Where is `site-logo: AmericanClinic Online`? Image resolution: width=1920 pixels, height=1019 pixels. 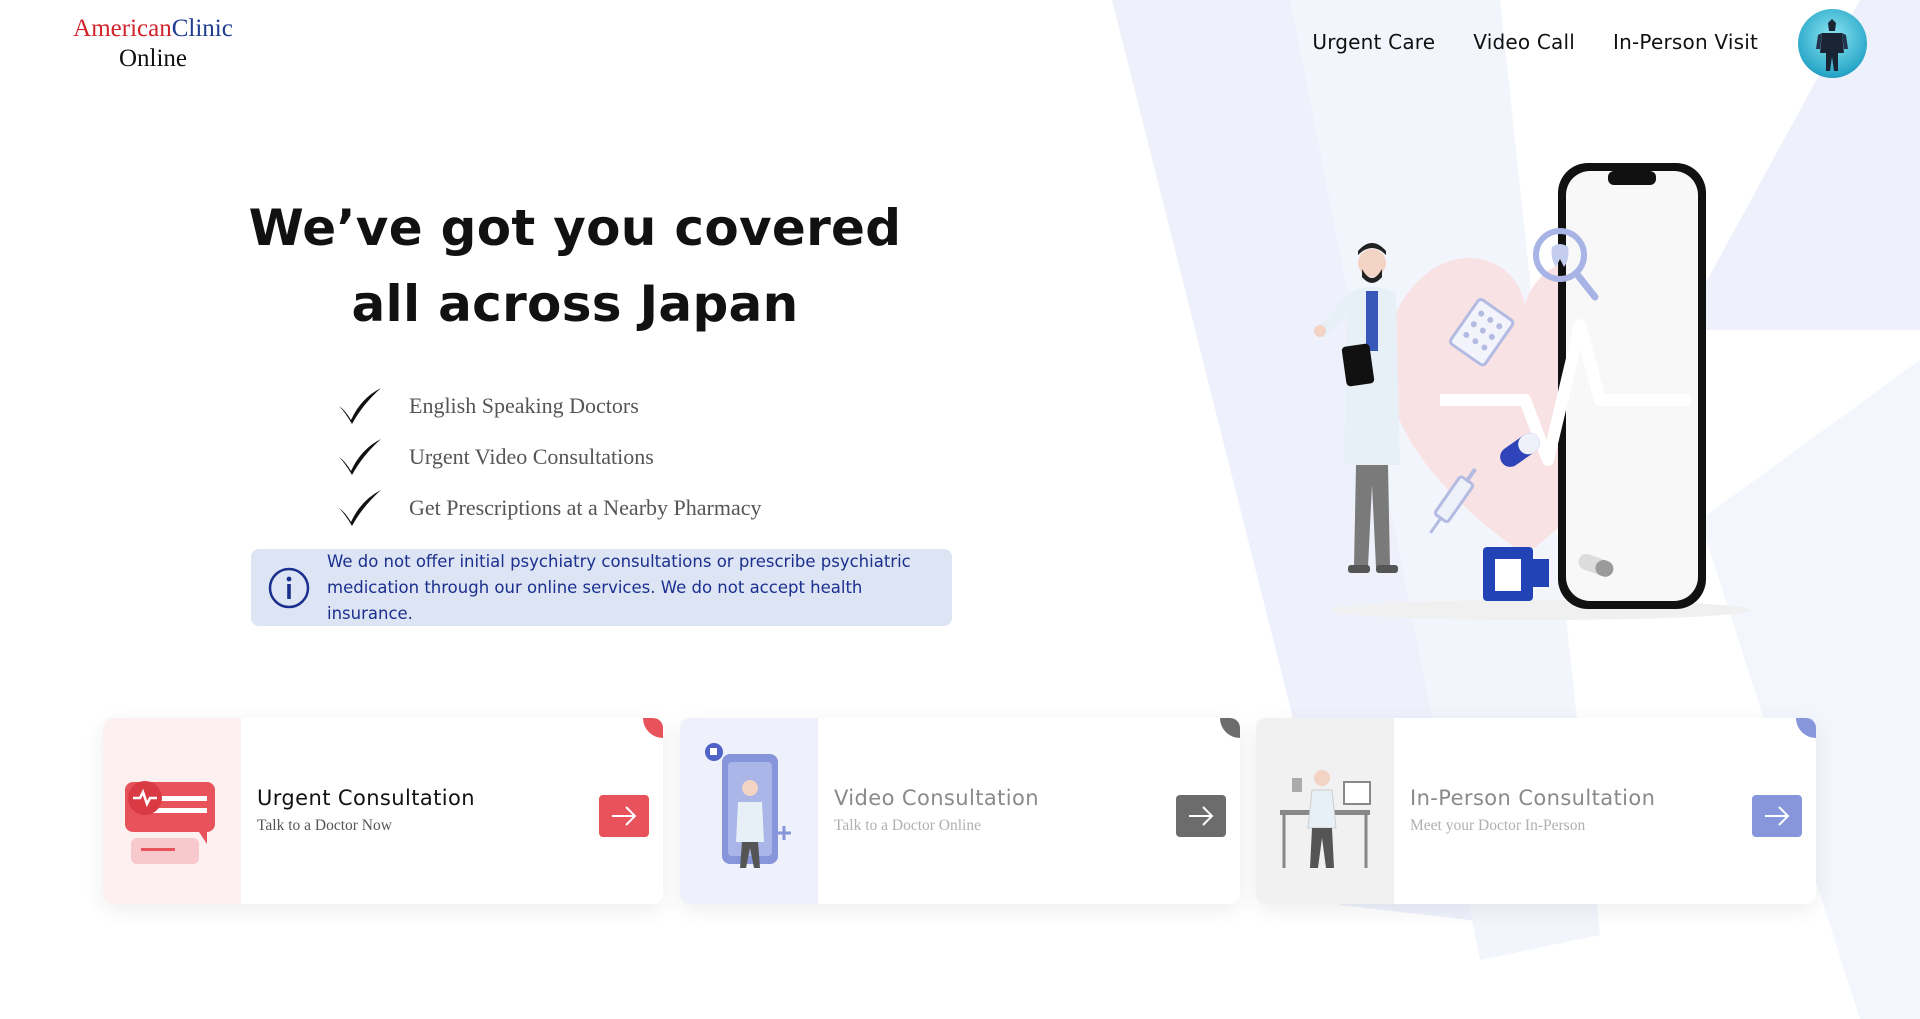 site-logo: AmericanClinic Online is located at coordinates (153, 44).